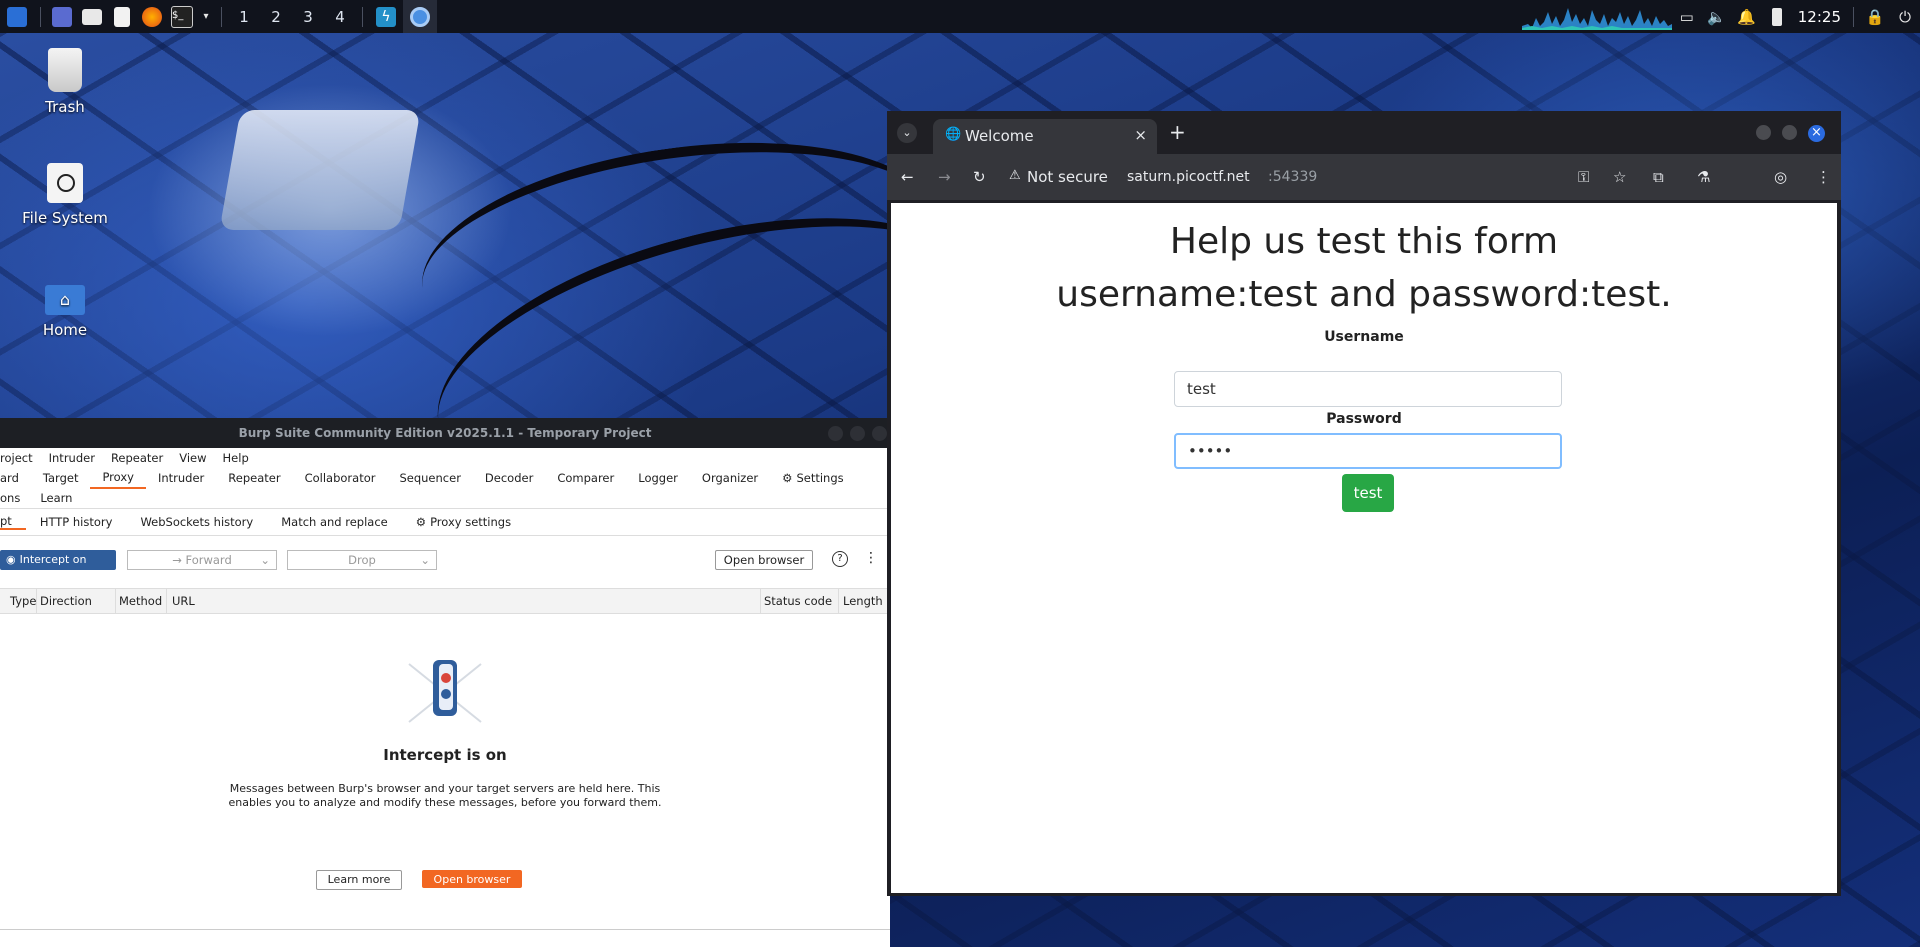  Describe the element at coordinates (1905, 16) in the screenshot. I see `logout-icon: ⏻` at that location.